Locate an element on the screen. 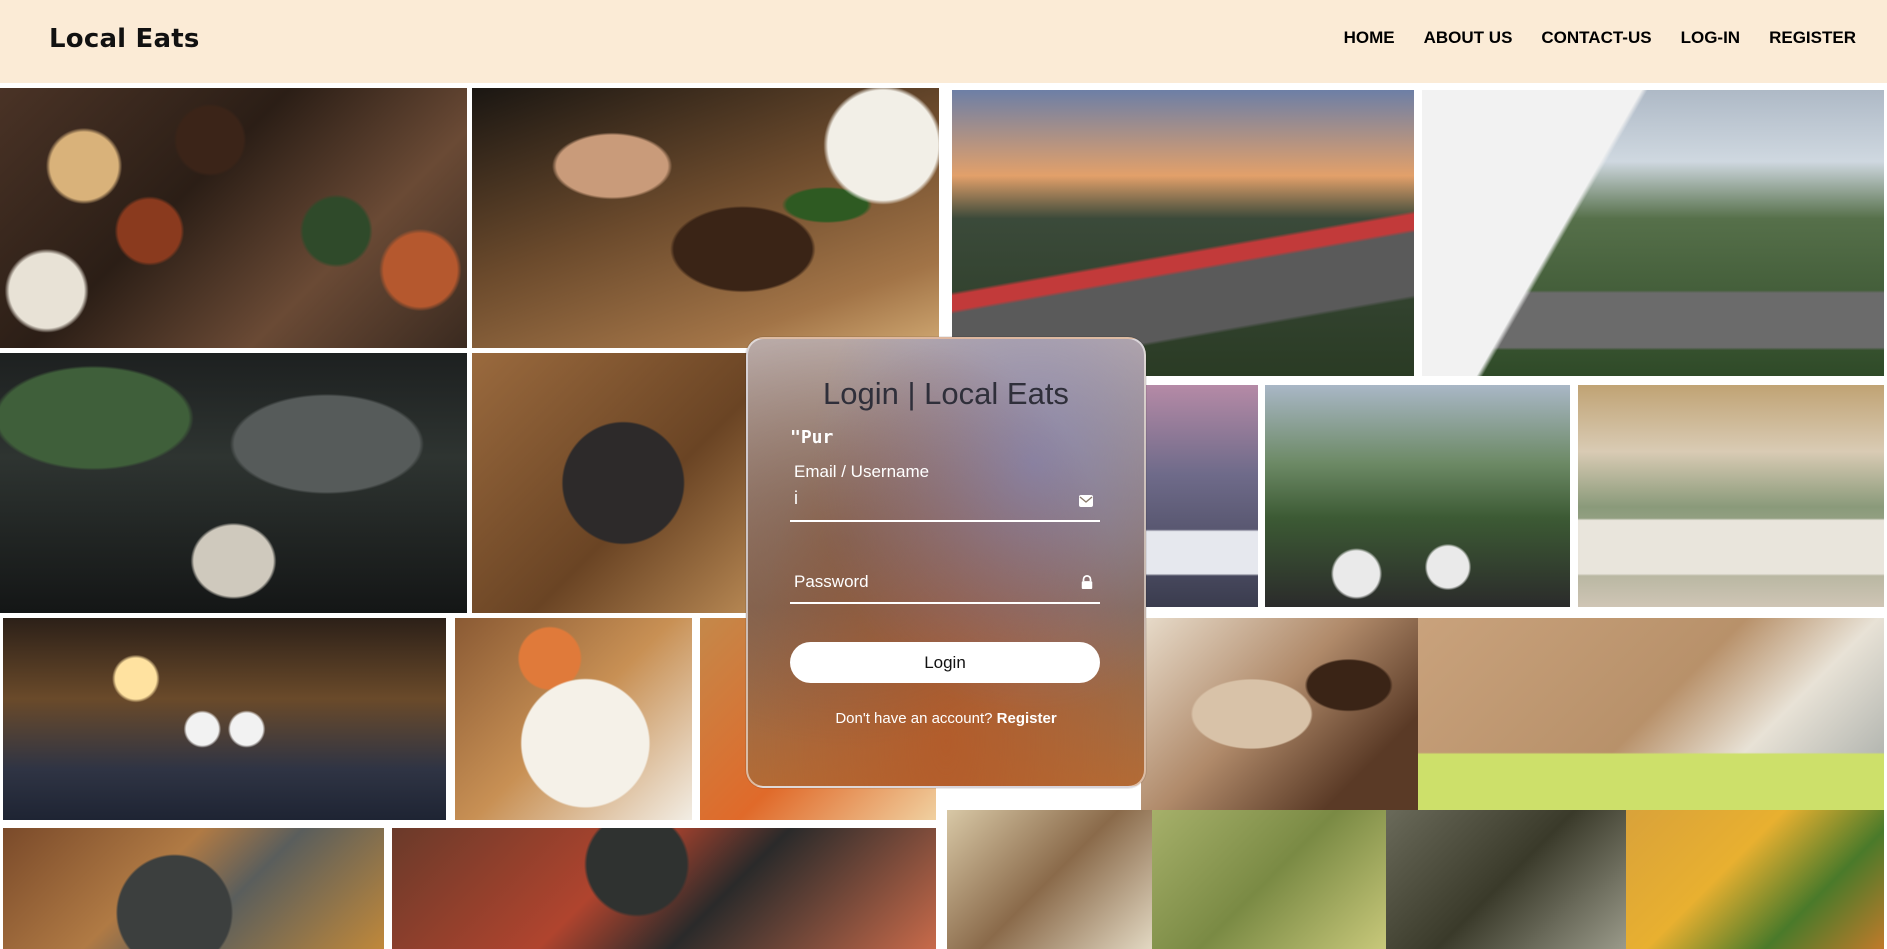 Image resolution: width=1887 pixels, height=949 pixels. login-button: Login is located at coordinates (945, 662).